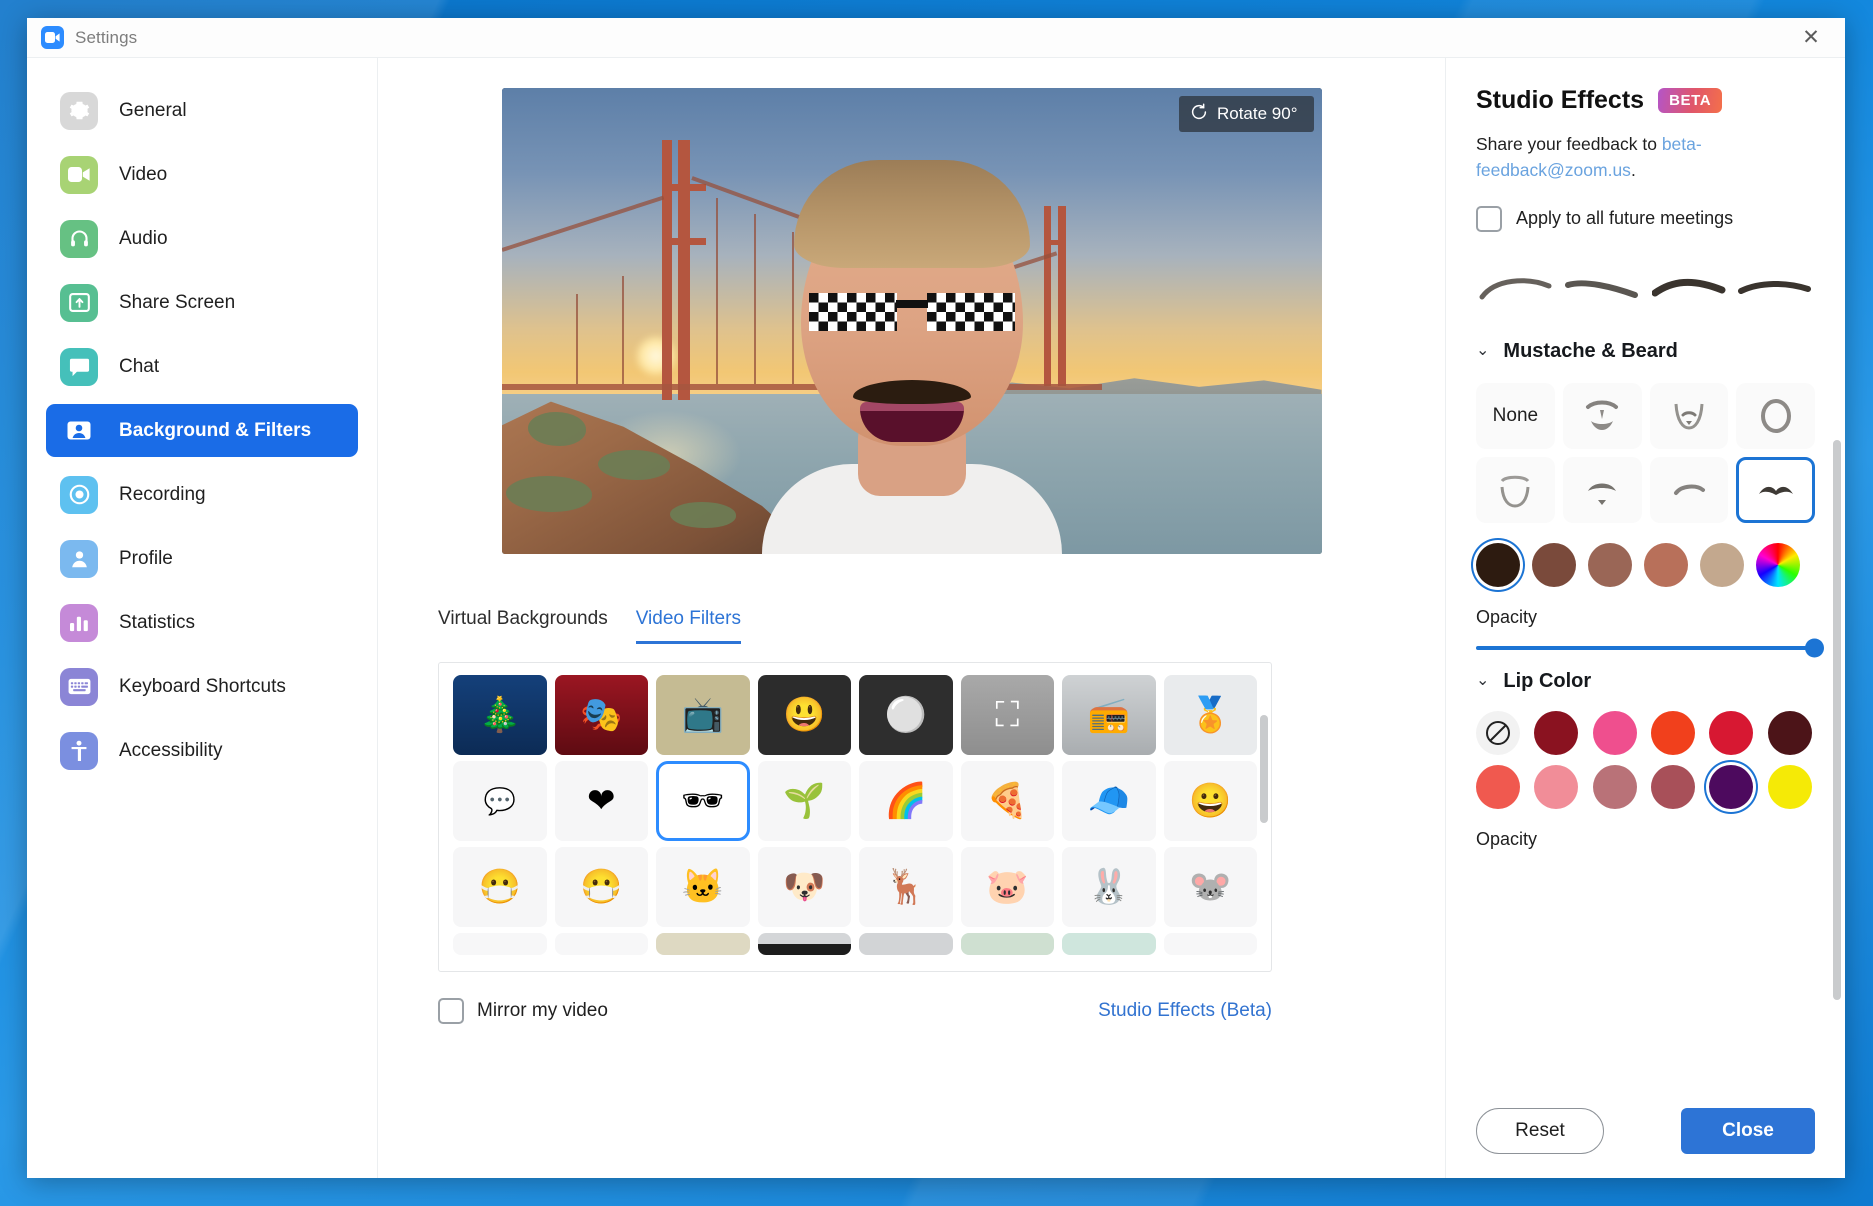  Describe the element at coordinates (688, 626) in the screenshot. I see `tab-video-filters: Video Filters` at that location.